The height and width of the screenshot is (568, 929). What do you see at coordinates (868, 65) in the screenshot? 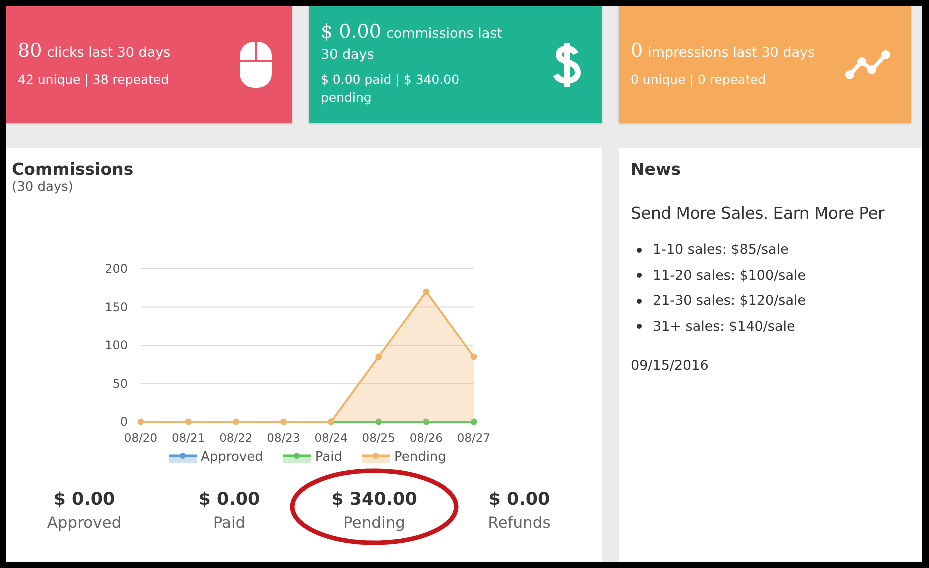
I see `line-chart-icon` at bounding box center [868, 65].